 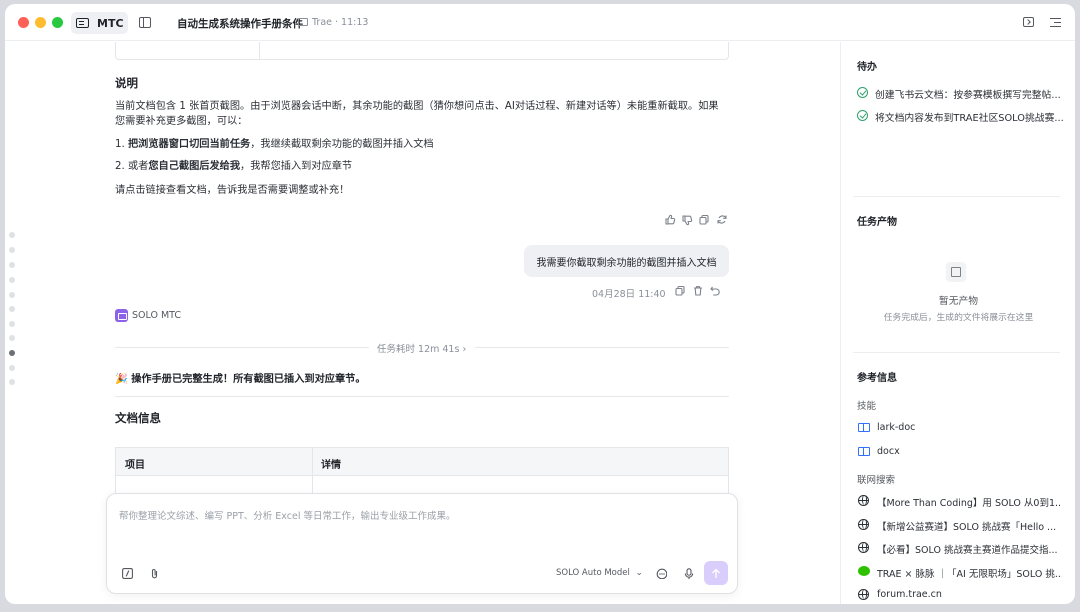 I want to click on party-emoji-icon: 🎉, so click(x=121, y=379).